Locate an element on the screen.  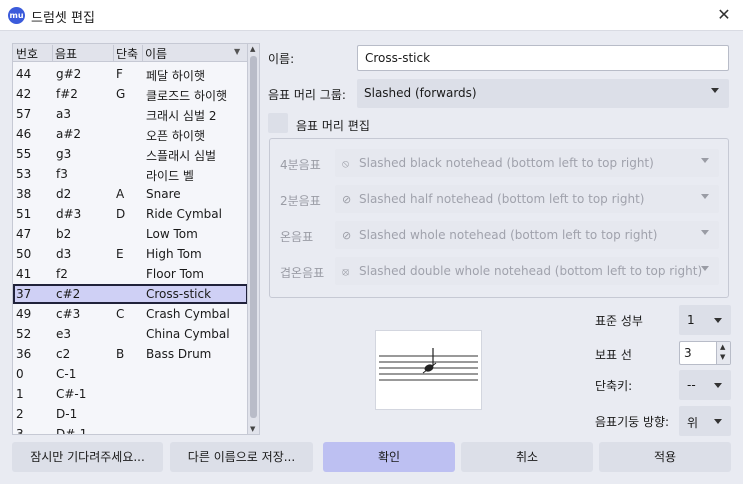
slashed-whole-notehead-icon: ⊘ is located at coordinates (347, 235).